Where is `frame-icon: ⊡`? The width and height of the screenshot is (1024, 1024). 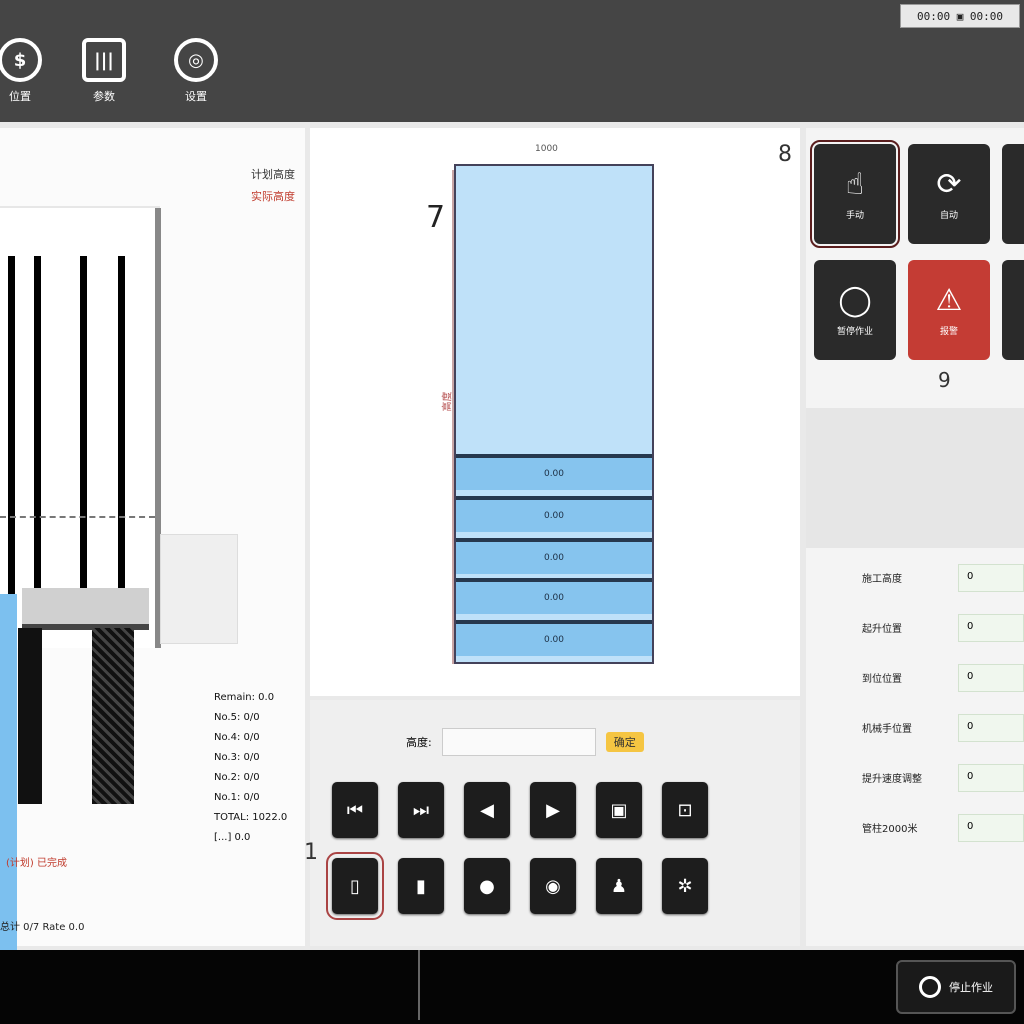 frame-icon: ⊡ is located at coordinates (685, 810).